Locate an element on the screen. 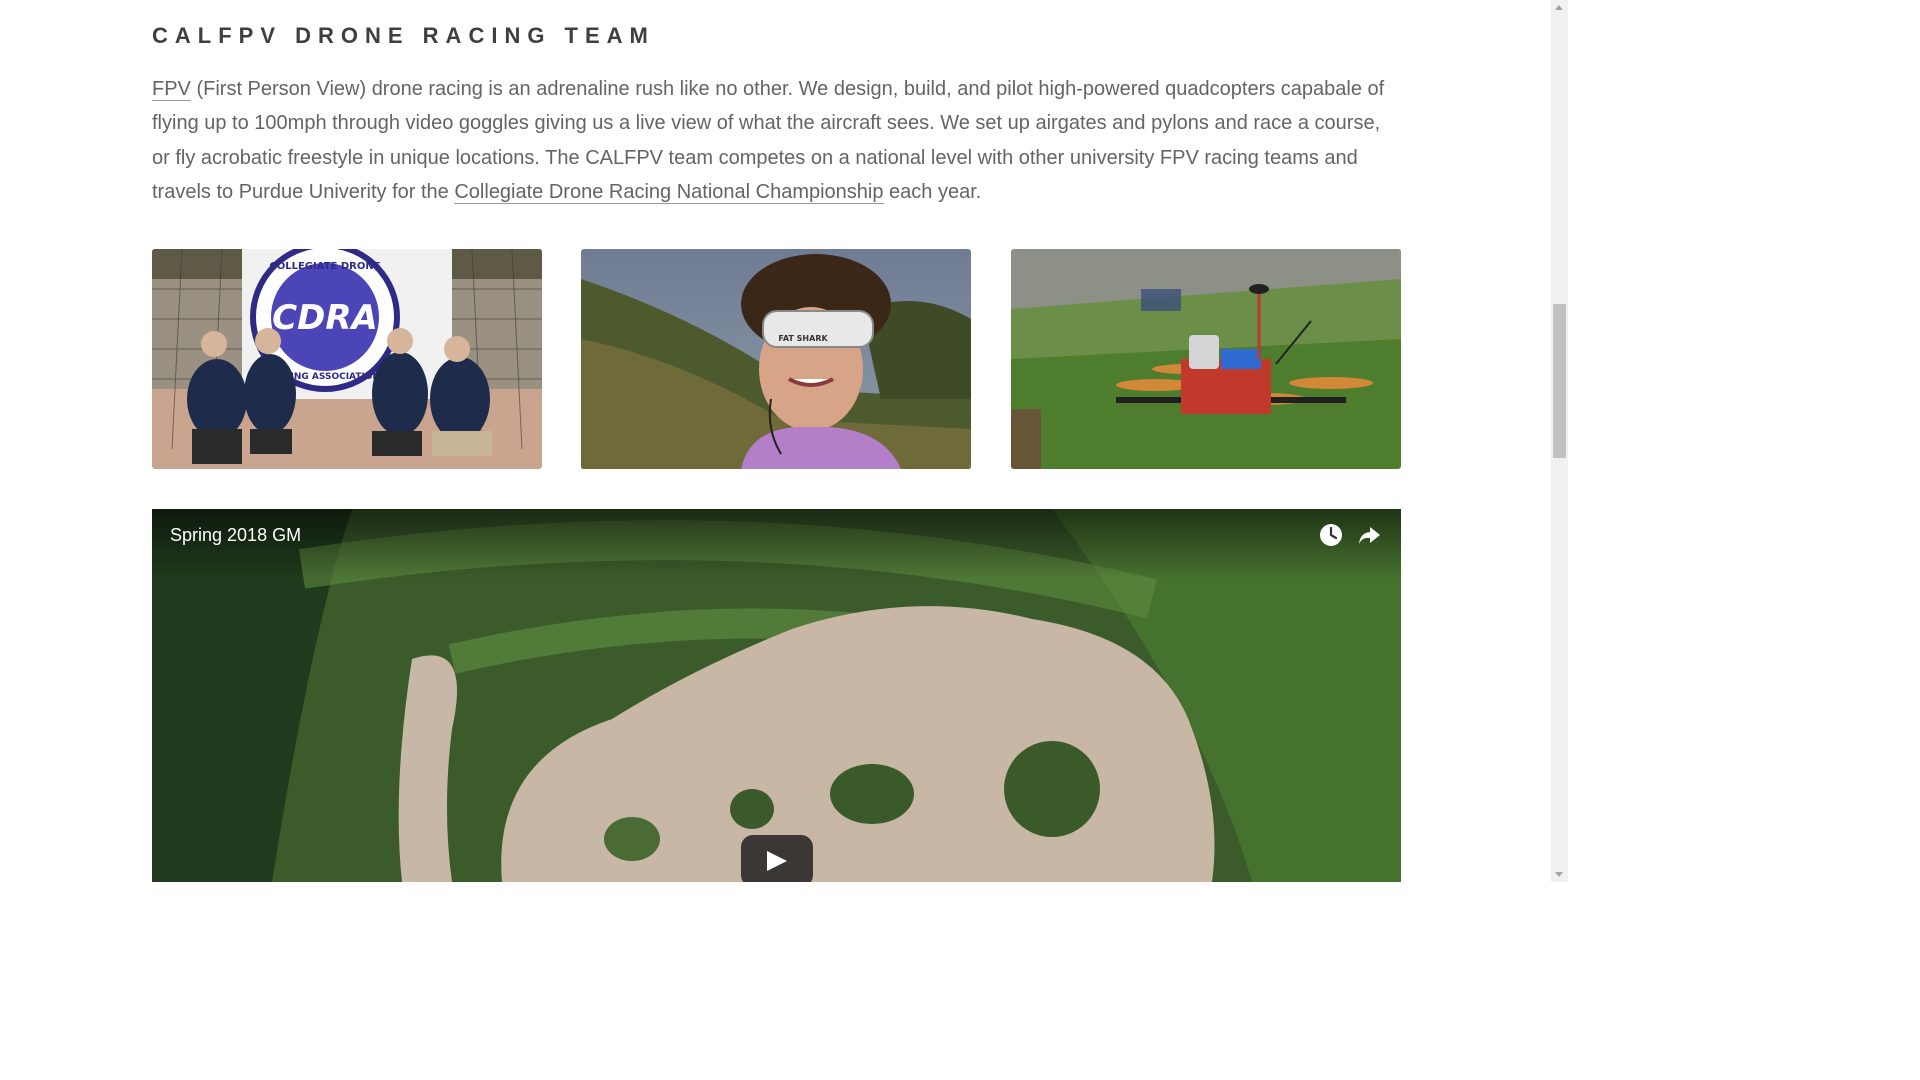 The height and width of the screenshot is (1080, 1920). clock-icon is located at coordinates (1331, 535).